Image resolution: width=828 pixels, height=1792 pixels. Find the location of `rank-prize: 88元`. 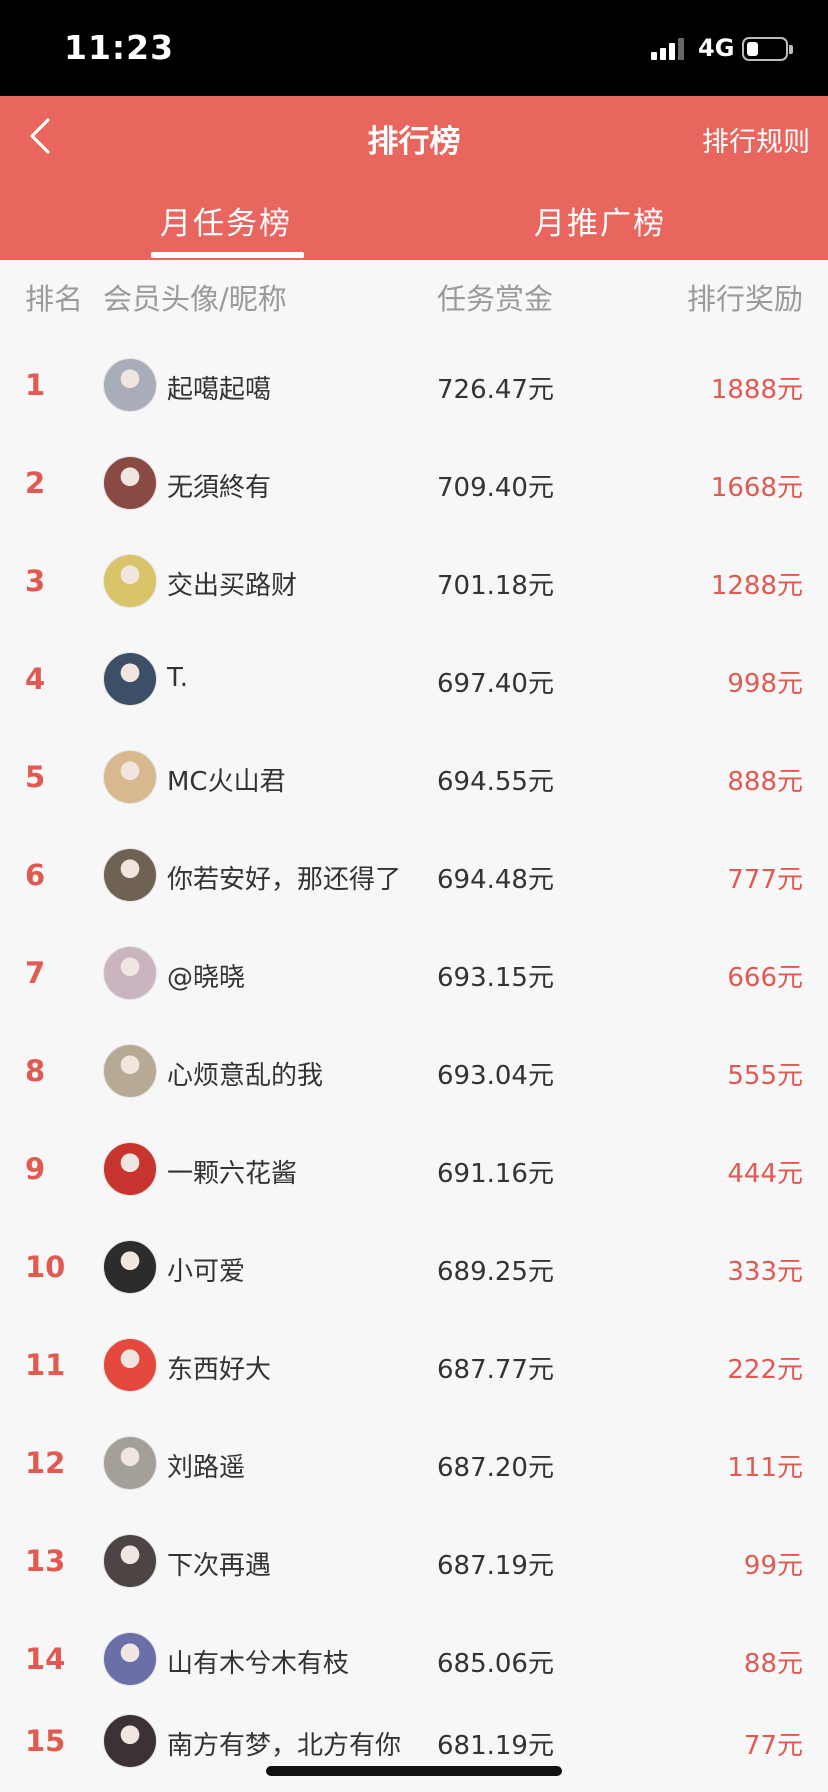

rank-prize: 88元 is located at coordinates (773, 1664).